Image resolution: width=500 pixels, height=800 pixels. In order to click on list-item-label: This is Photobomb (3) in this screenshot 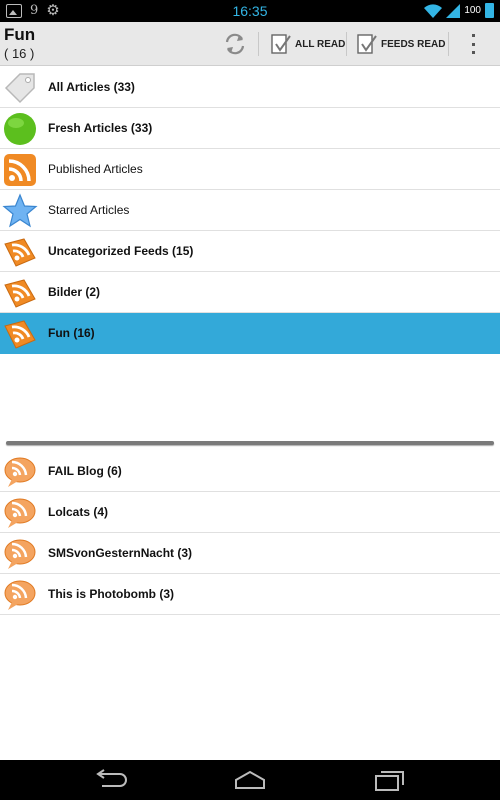, I will do `click(111, 594)`.